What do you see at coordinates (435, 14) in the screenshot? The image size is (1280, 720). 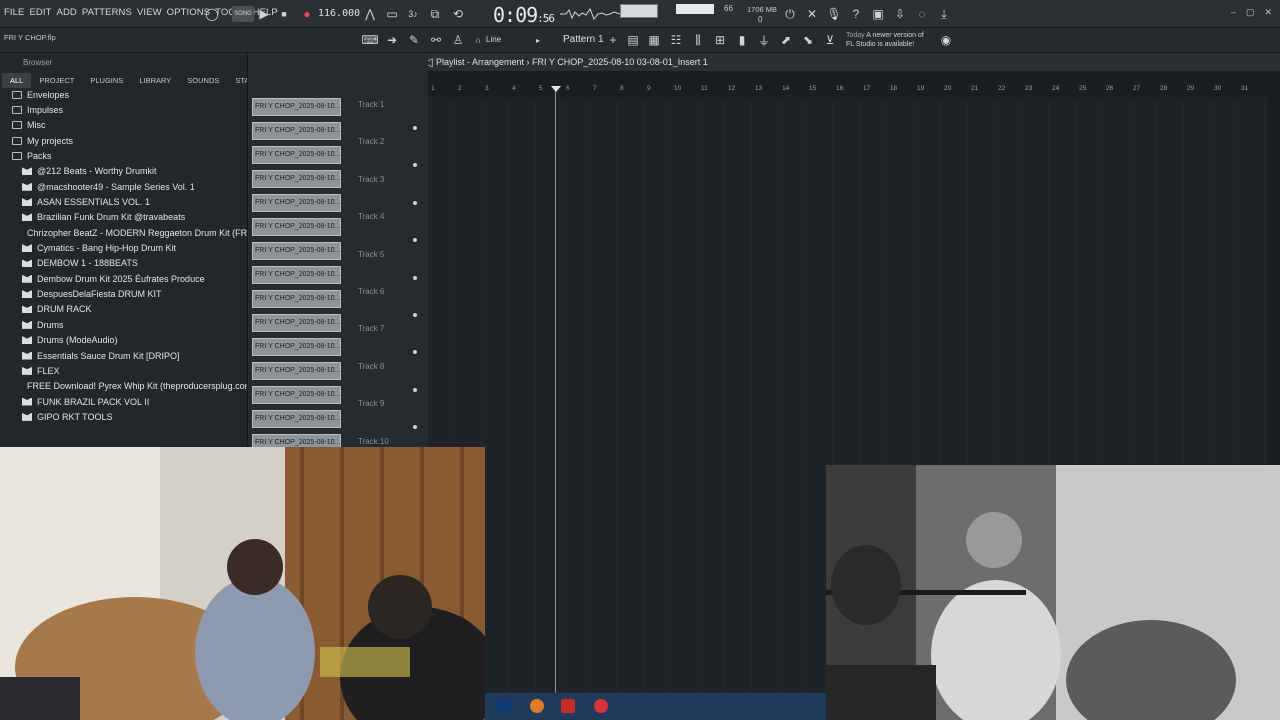 I see `loop-record-icon: ⧉` at bounding box center [435, 14].